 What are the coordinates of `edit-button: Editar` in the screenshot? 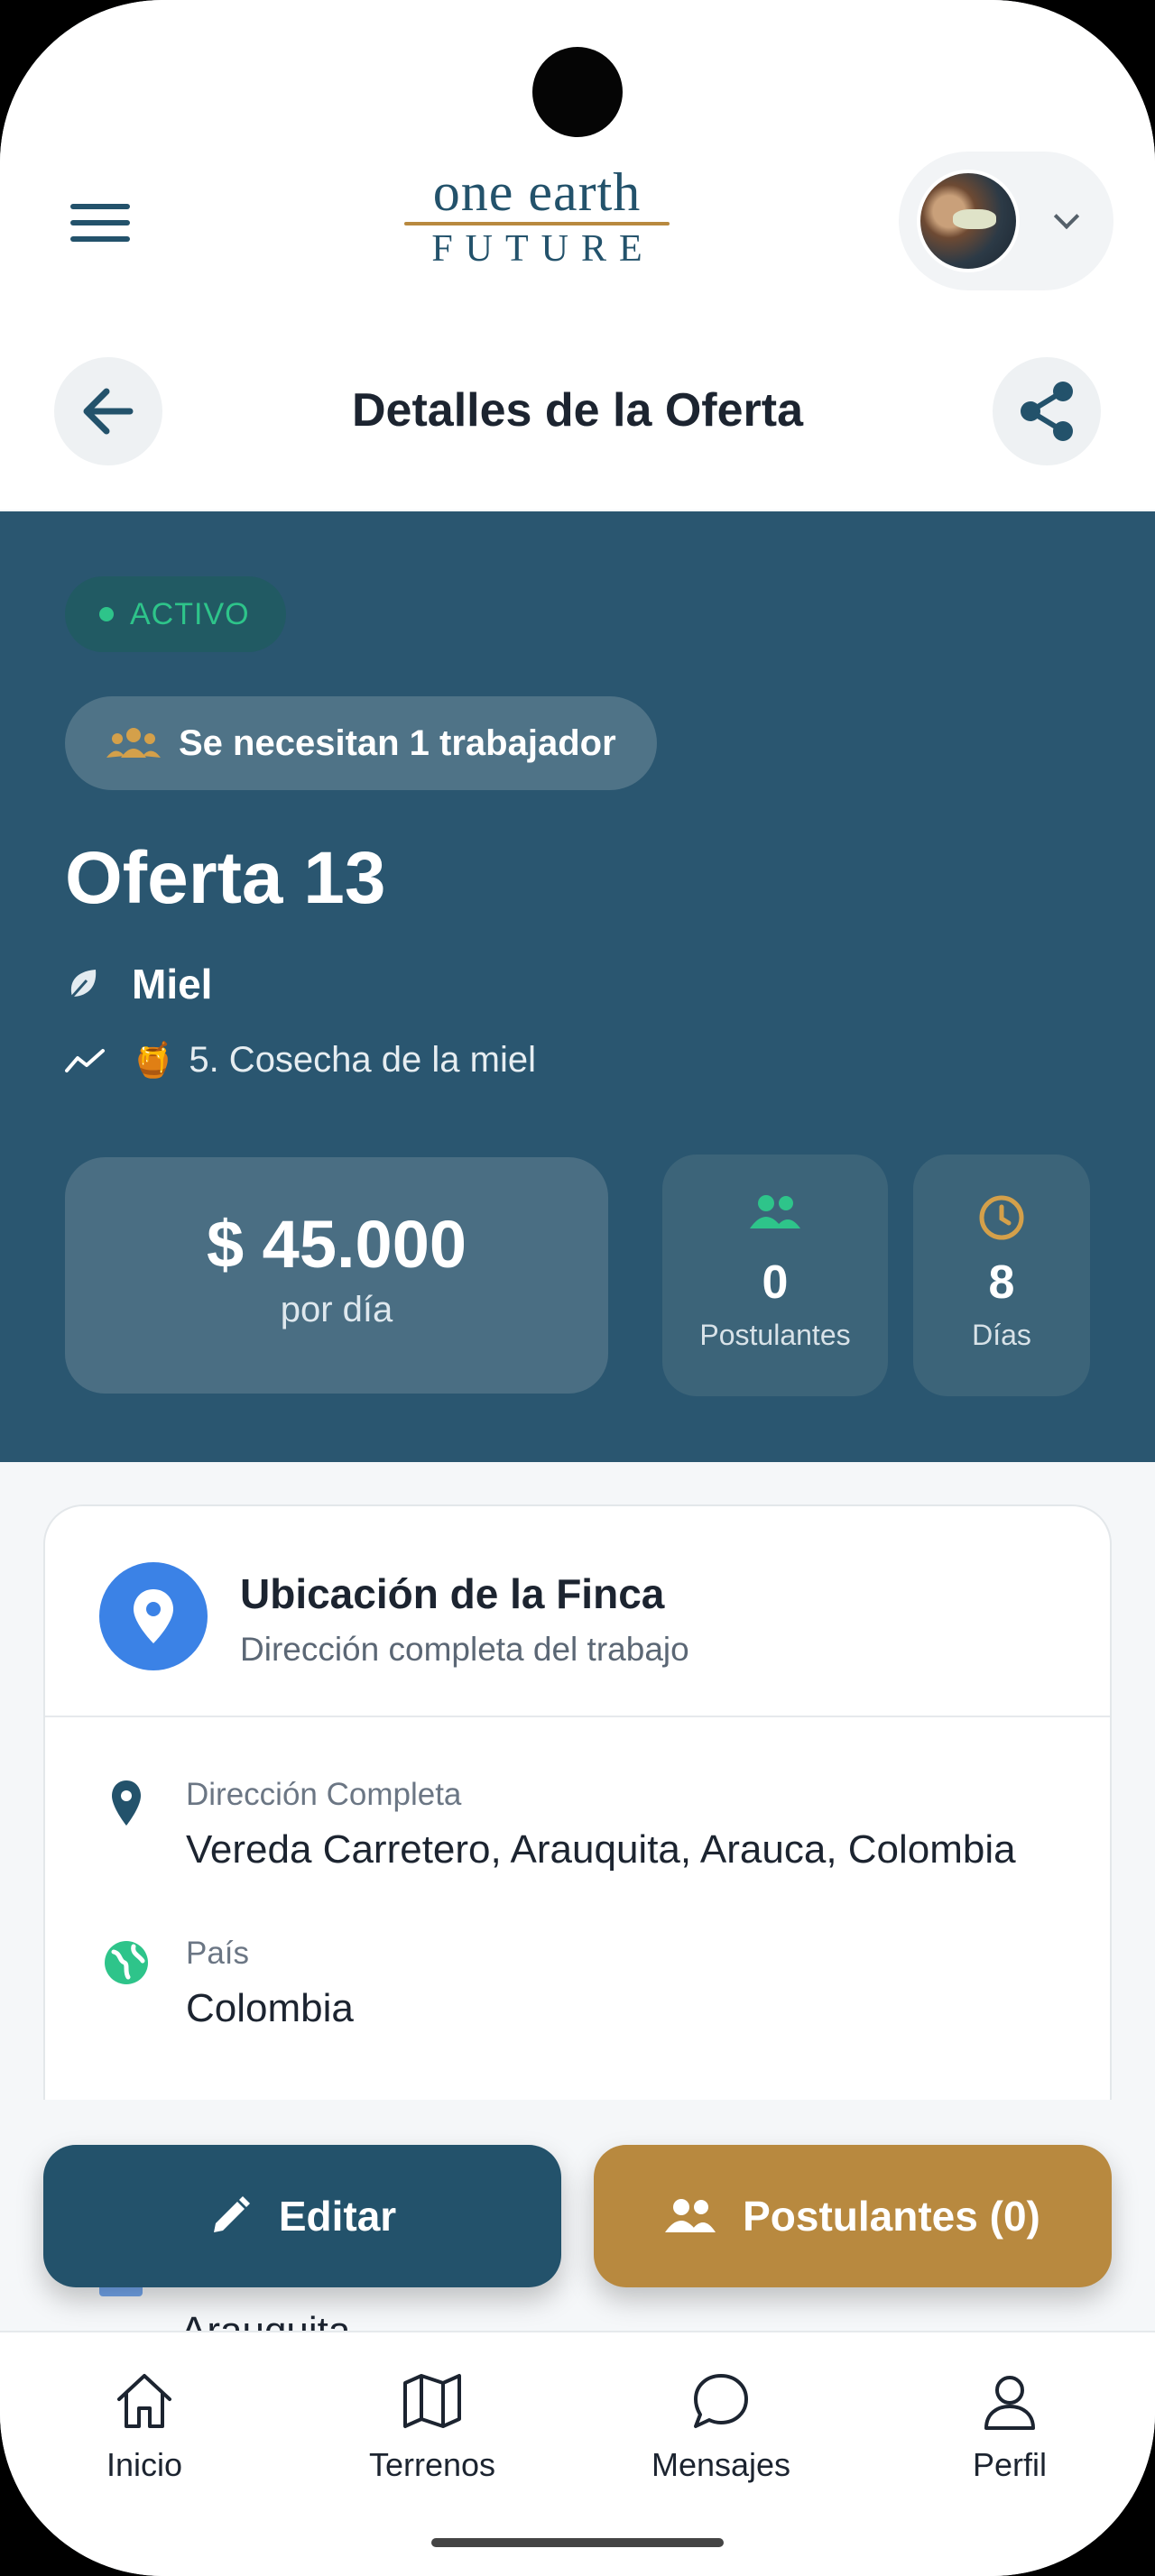 It's located at (302, 2216).